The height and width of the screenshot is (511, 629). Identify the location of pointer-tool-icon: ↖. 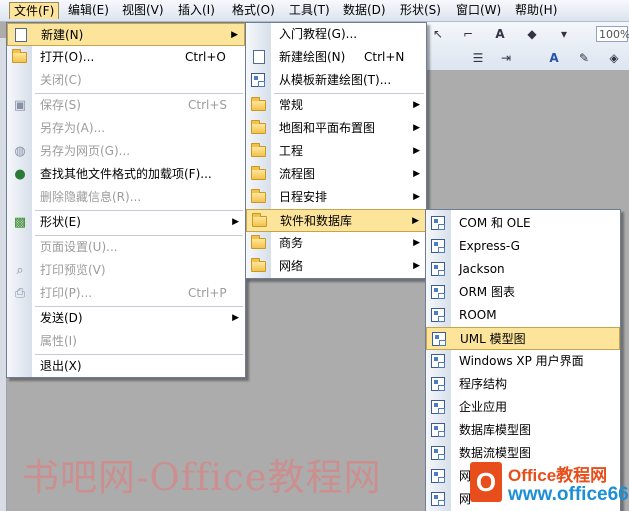
(438, 34).